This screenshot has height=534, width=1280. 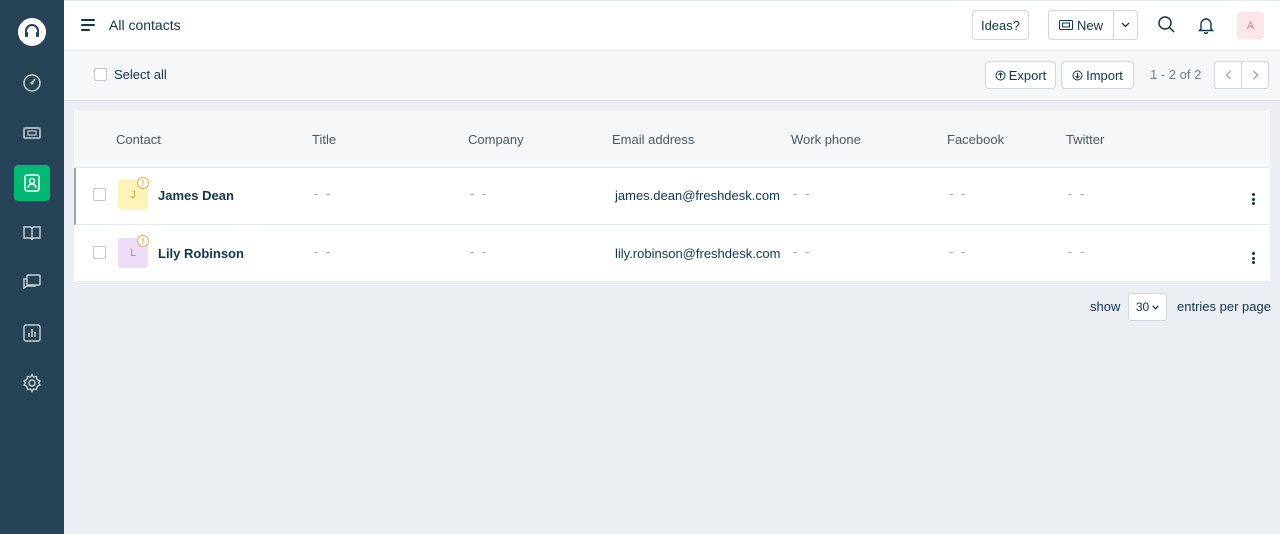 What do you see at coordinates (32, 233) in the screenshot?
I see `solutions-icon` at bounding box center [32, 233].